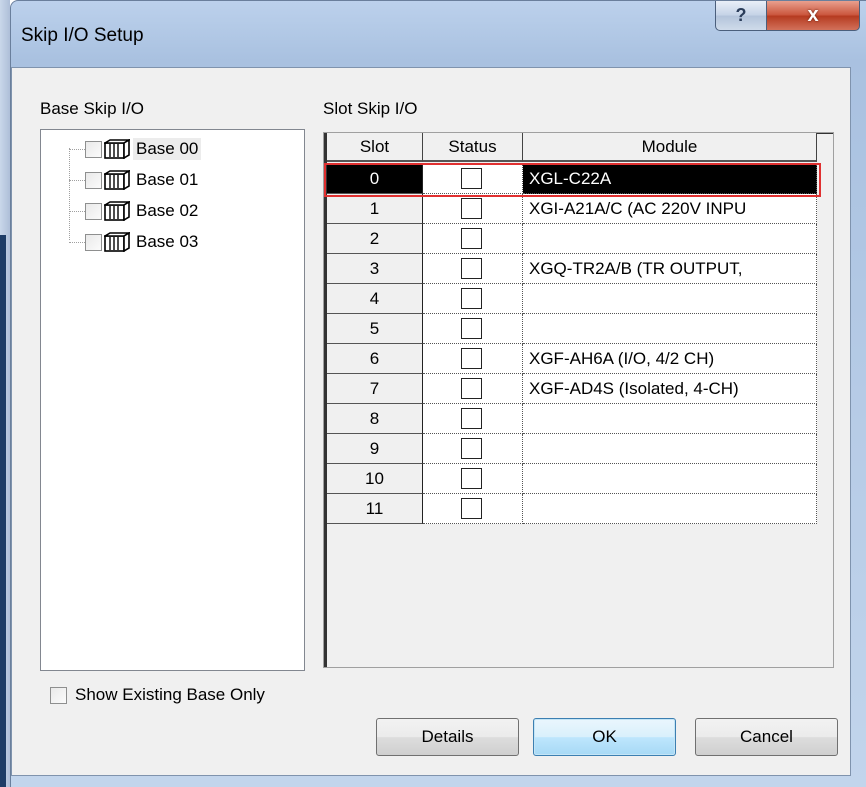  What do you see at coordinates (670, 147) in the screenshot?
I see `column-header-module: Module` at bounding box center [670, 147].